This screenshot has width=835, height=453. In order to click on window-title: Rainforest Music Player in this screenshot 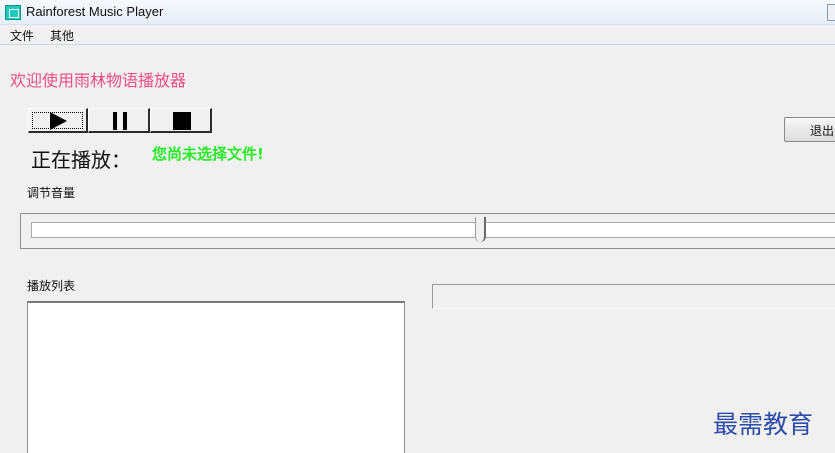, I will do `click(95, 11)`.